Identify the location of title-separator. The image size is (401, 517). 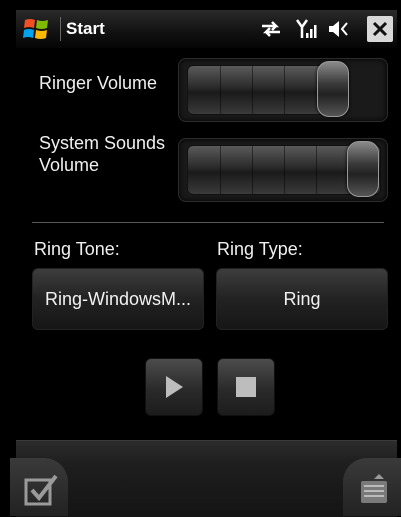
(60, 29).